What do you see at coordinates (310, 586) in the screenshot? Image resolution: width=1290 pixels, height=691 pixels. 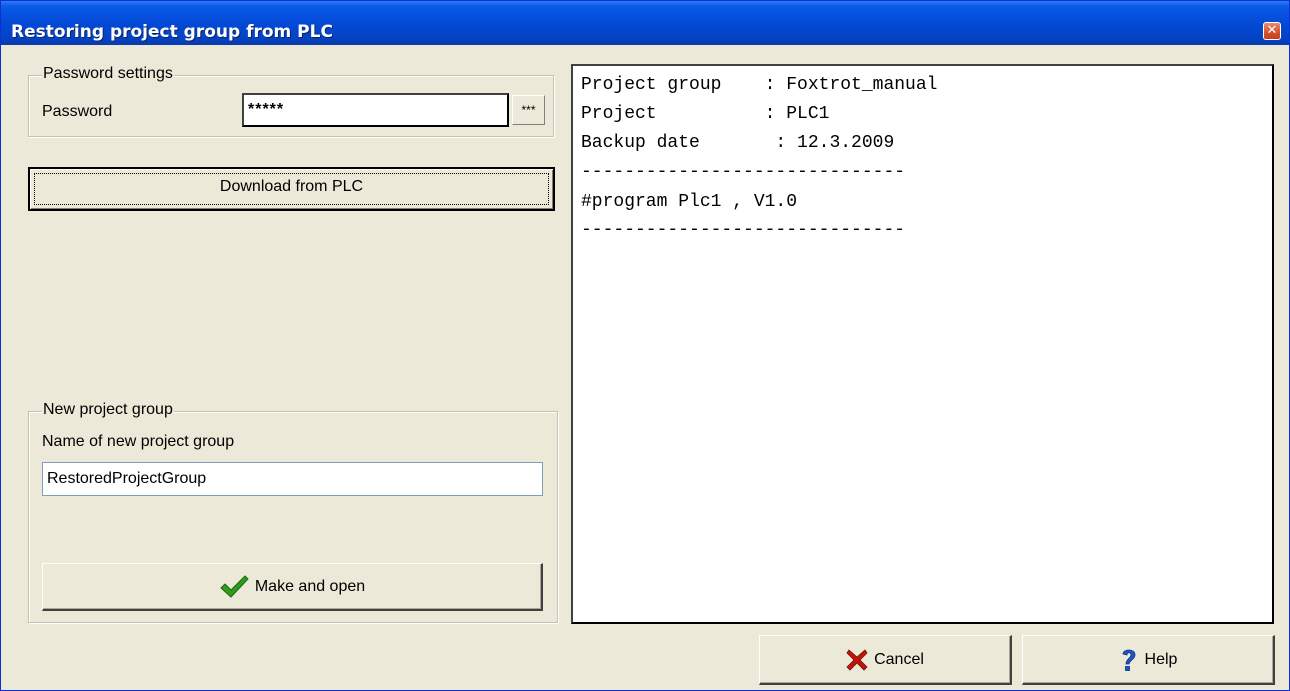 I see `make-and-open-label: Make and open` at bounding box center [310, 586].